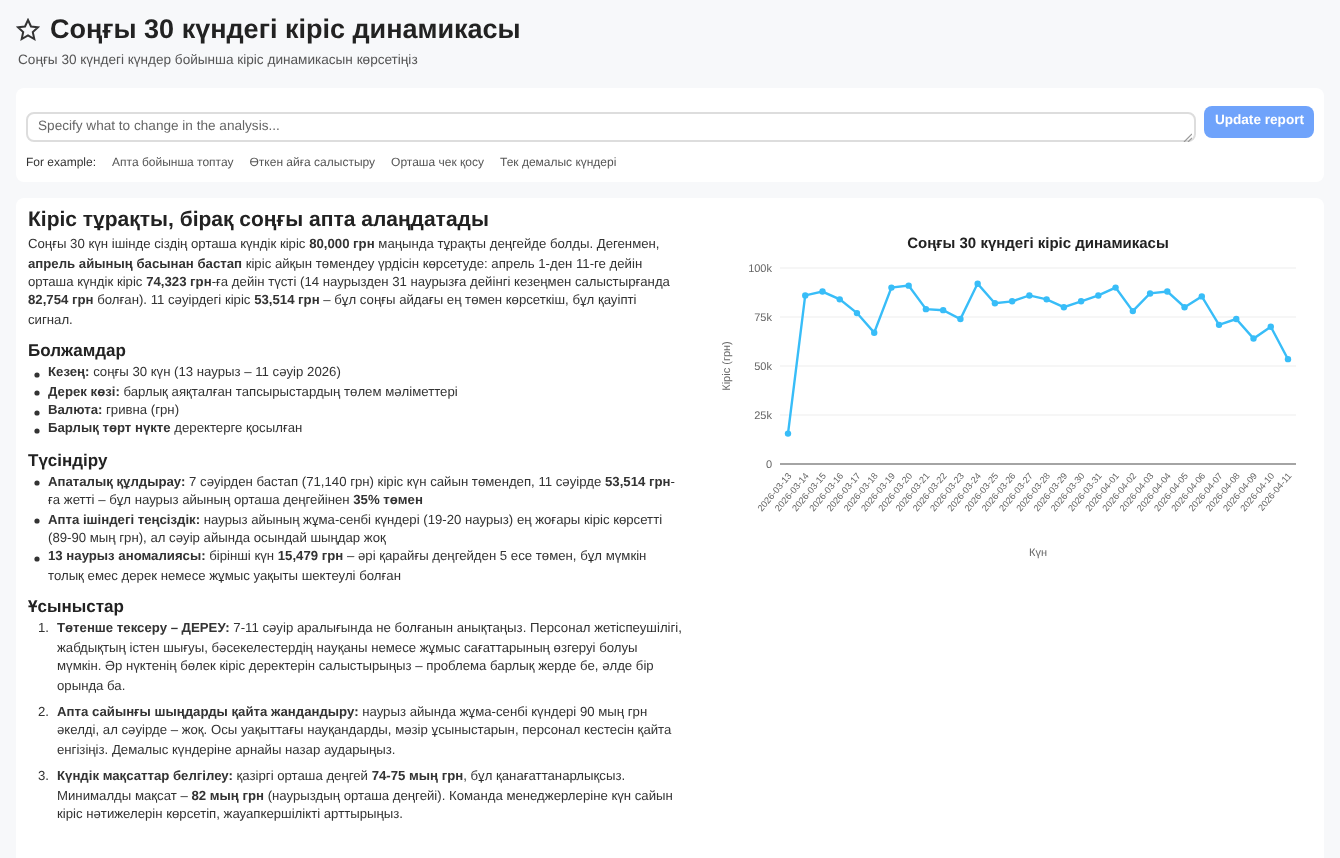  Describe the element at coordinates (259, 221) in the screenshot. I see `report-heading: Кіріс тұрақты, бірақ соңғы апта алаңдатады` at that location.